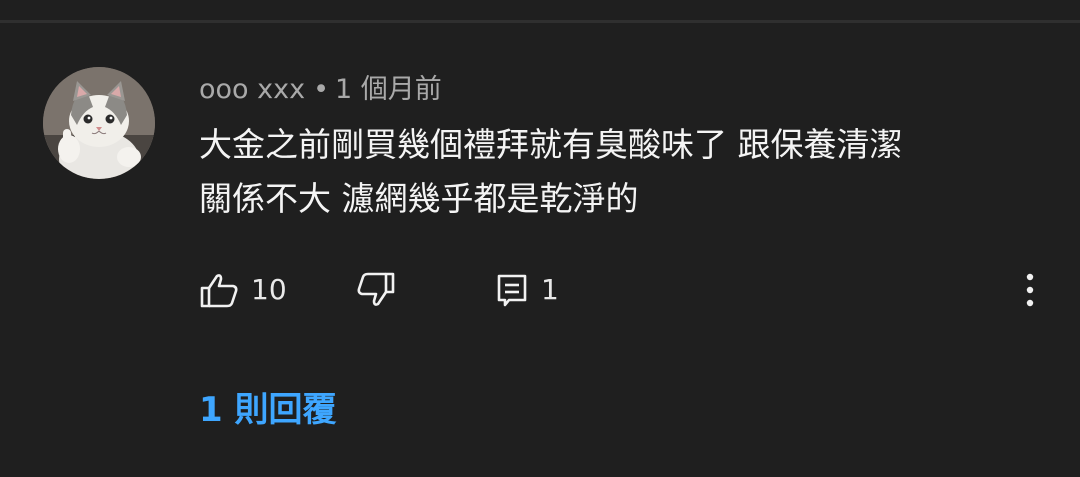  I want to click on cat-avatar-icon, so click(99, 123).